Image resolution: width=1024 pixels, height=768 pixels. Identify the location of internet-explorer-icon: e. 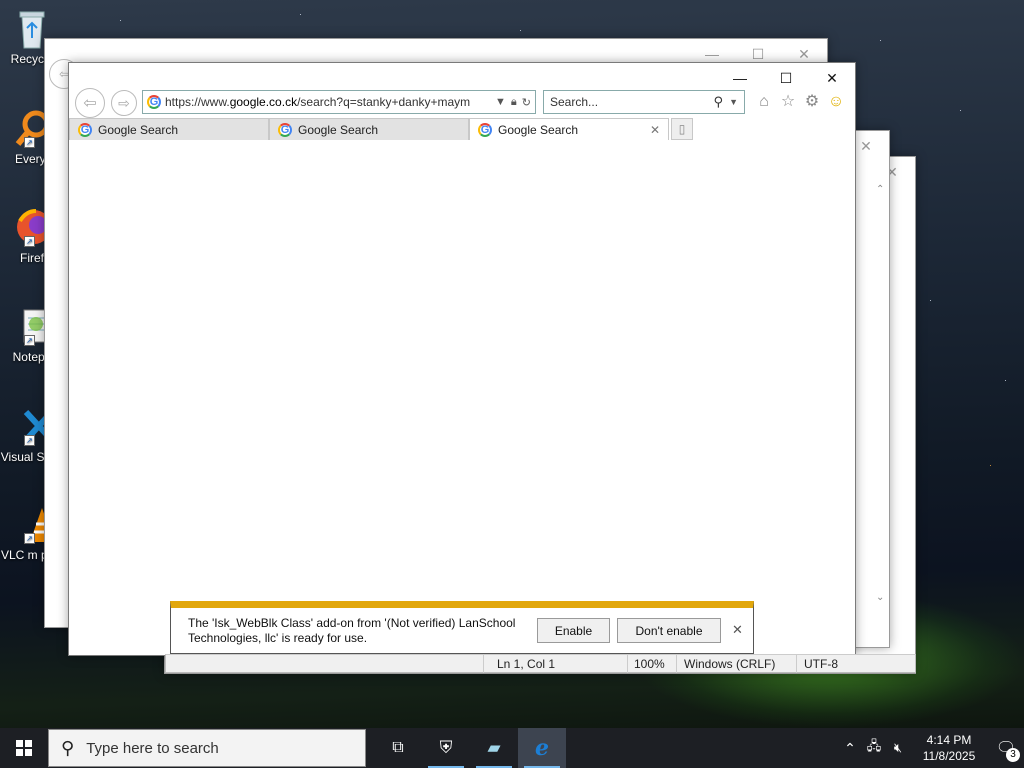
(542, 748).